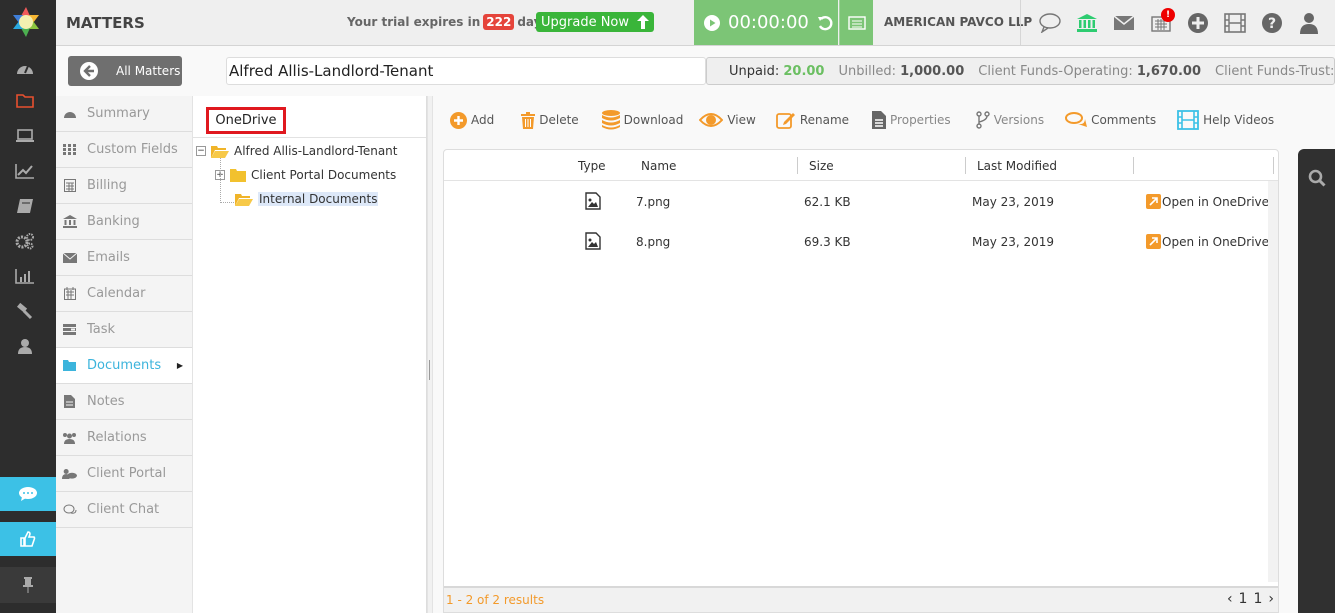  What do you see at coordinates (1013, 202) in the screenshot?
I see `file-modified: May 23, 2019` at bounding box center [1013, 202].